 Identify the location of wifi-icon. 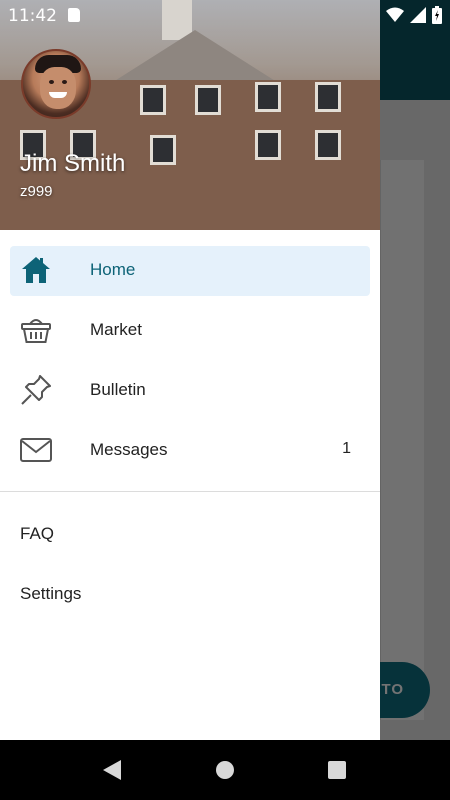
(395, 14).